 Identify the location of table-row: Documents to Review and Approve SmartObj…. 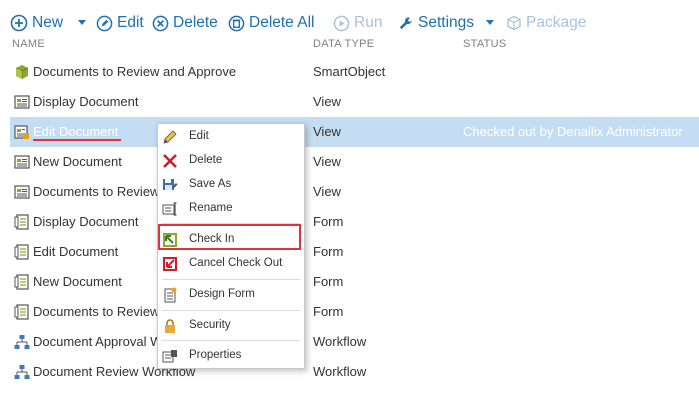
(354, 72).